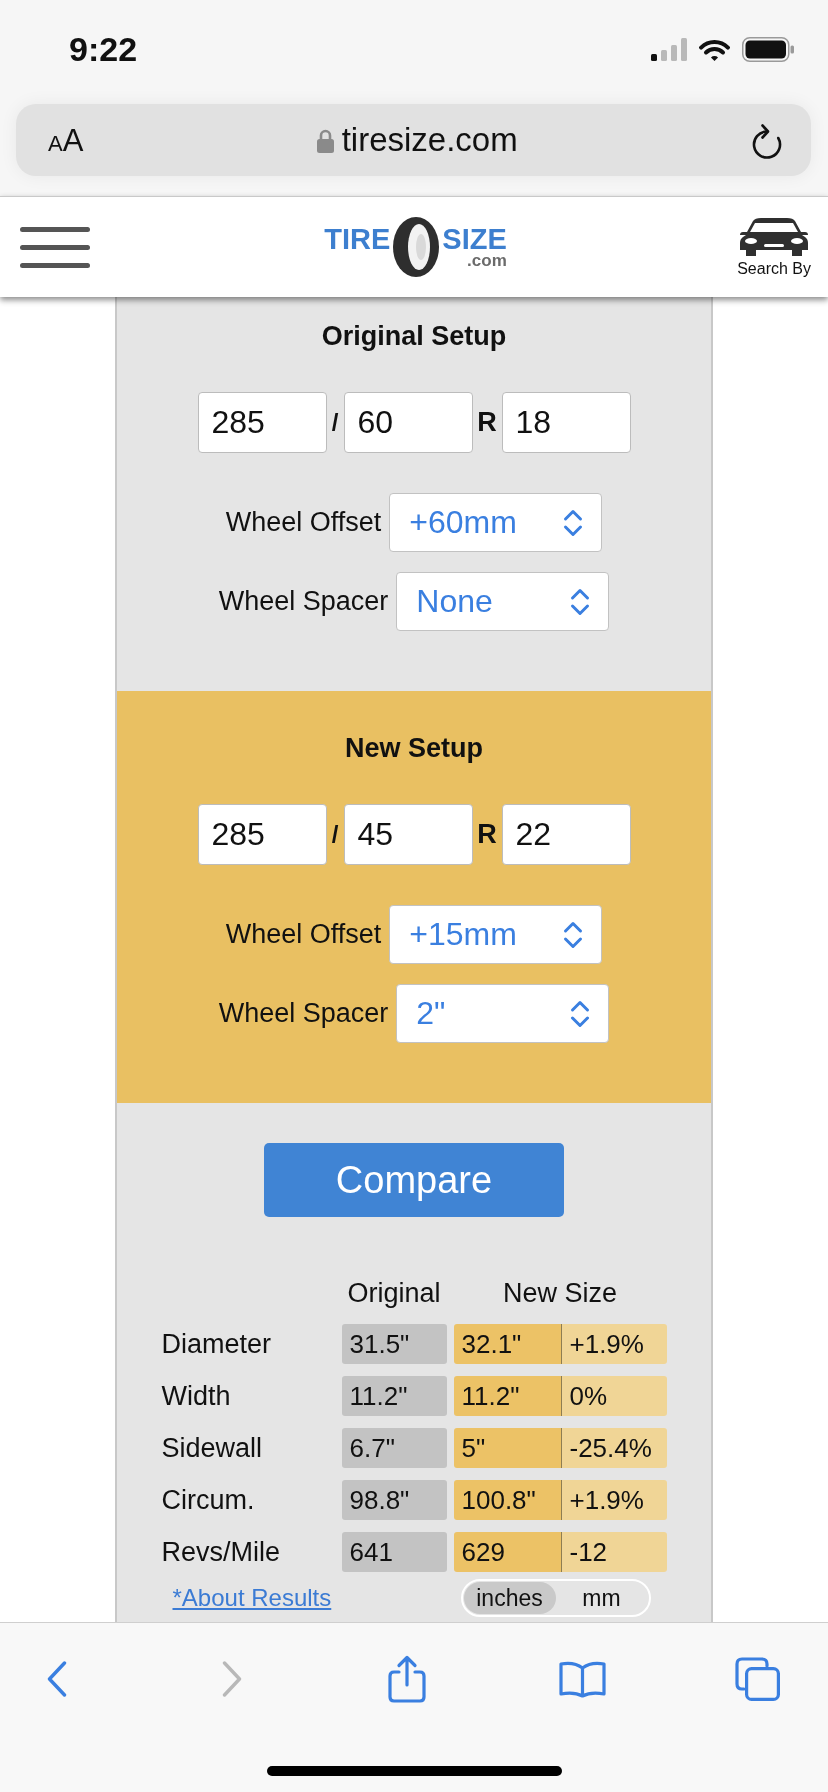  I want to click on battery-icon, so click(768, 49).